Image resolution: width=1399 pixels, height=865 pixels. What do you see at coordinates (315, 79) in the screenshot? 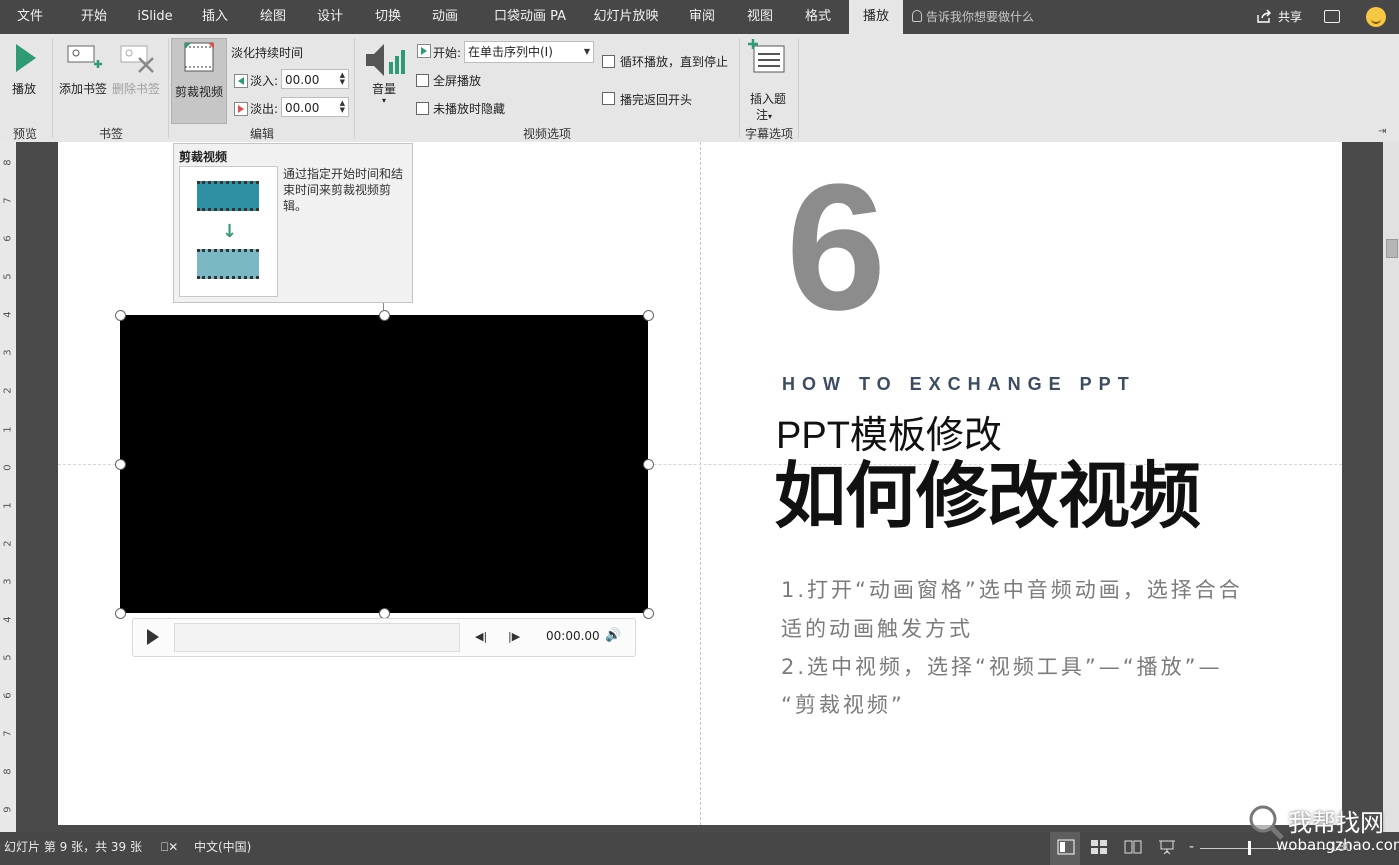
I see `fade-in-spinner: 00.00 ▲ ▼` at bounding box center [315, 79].